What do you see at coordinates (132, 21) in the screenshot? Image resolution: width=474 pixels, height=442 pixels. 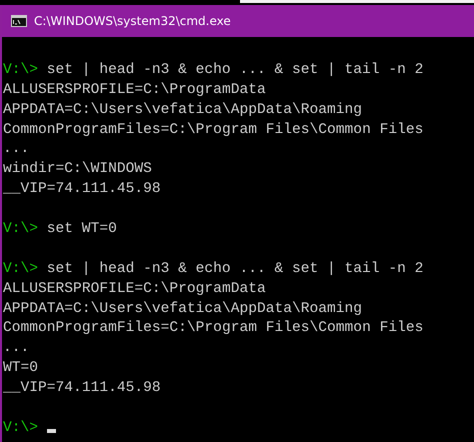 I see `window-title: C:\WINDOWS\system32\cmd.exe` at bounding box center [132, 21].